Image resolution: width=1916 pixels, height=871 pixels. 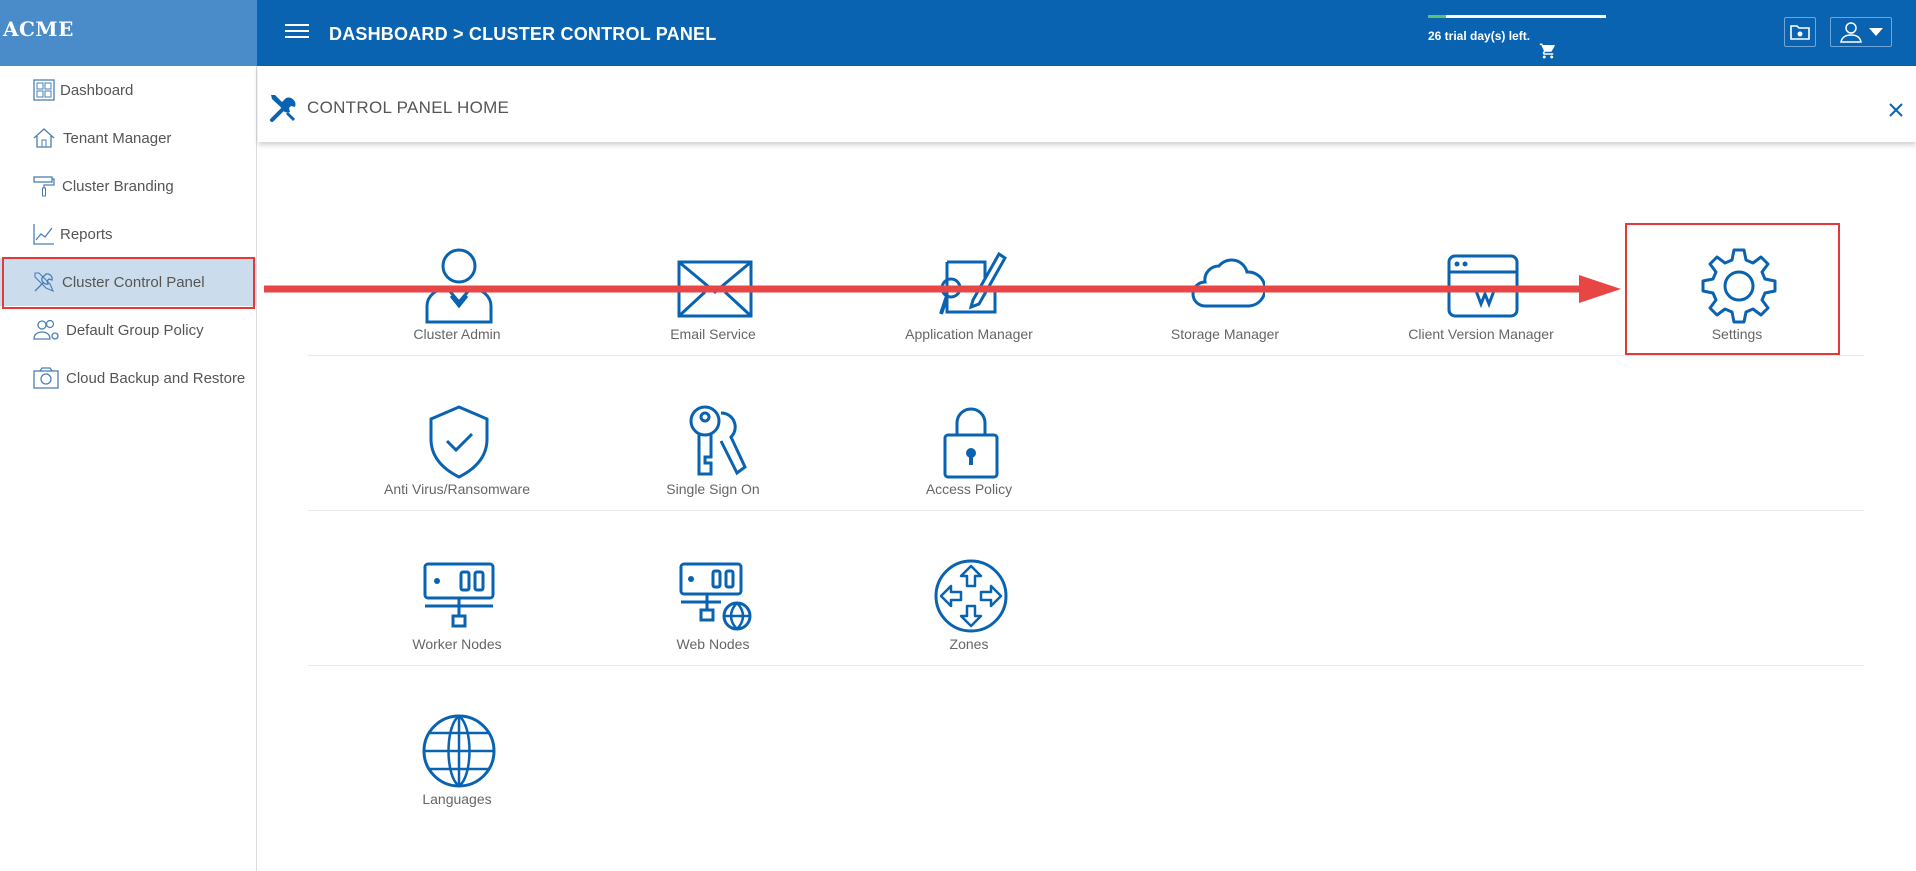 I want to click on tile-label: Access Policy, so click(x=969, y=489).